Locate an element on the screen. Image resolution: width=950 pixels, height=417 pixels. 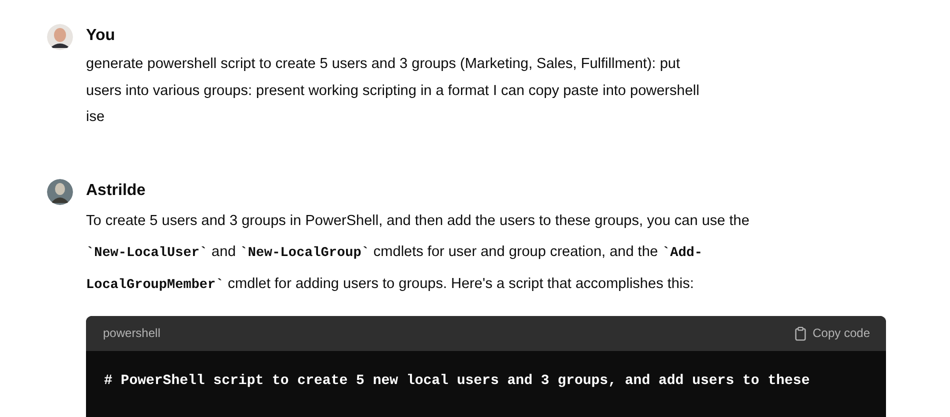
code-line: # PowerShell script to create 5 new local users and 3 groups, and add users to these is located at coordinates (457, 380).